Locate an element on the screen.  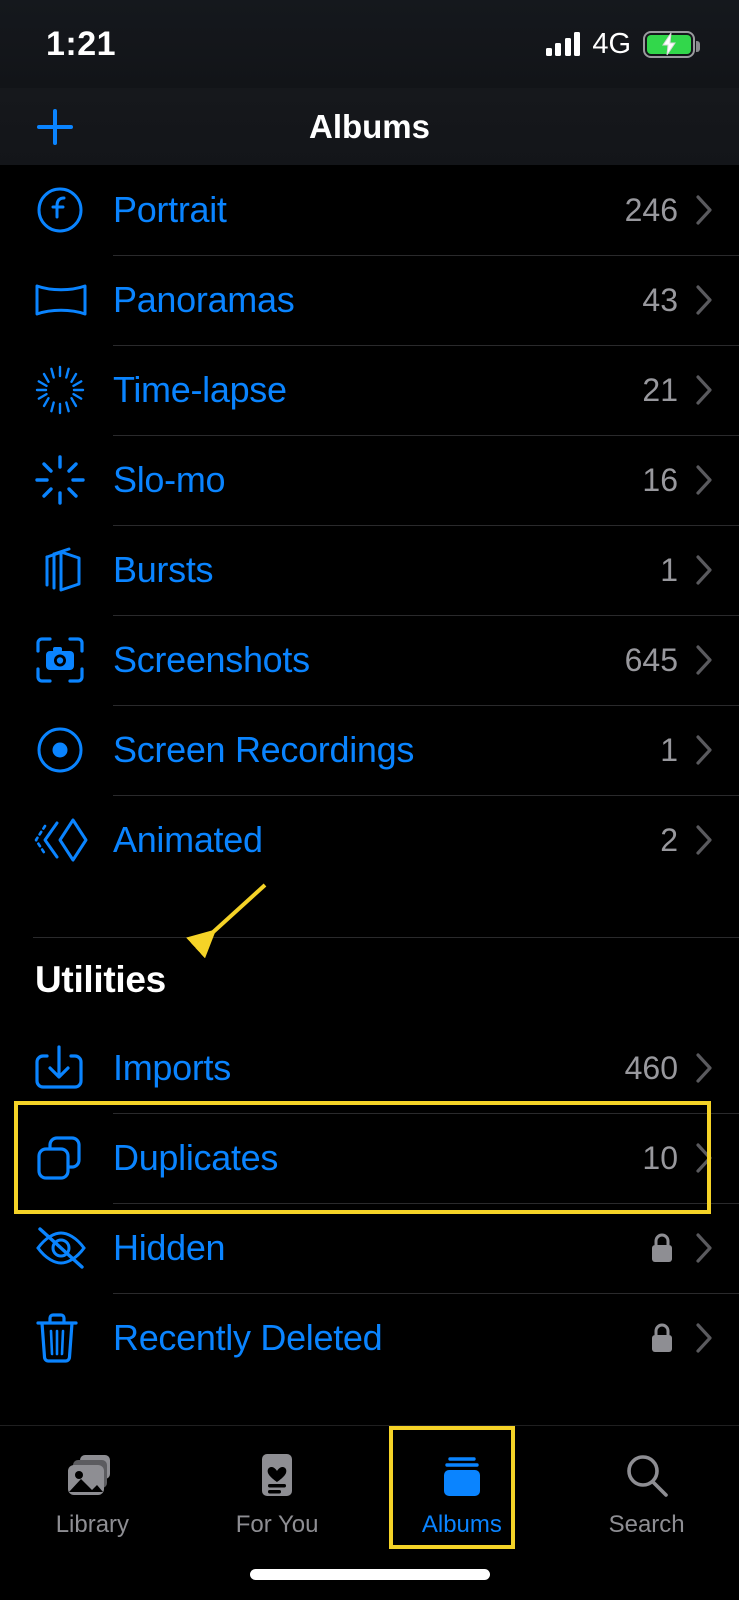
album-count: 645 is located at coordinates (651, 659).